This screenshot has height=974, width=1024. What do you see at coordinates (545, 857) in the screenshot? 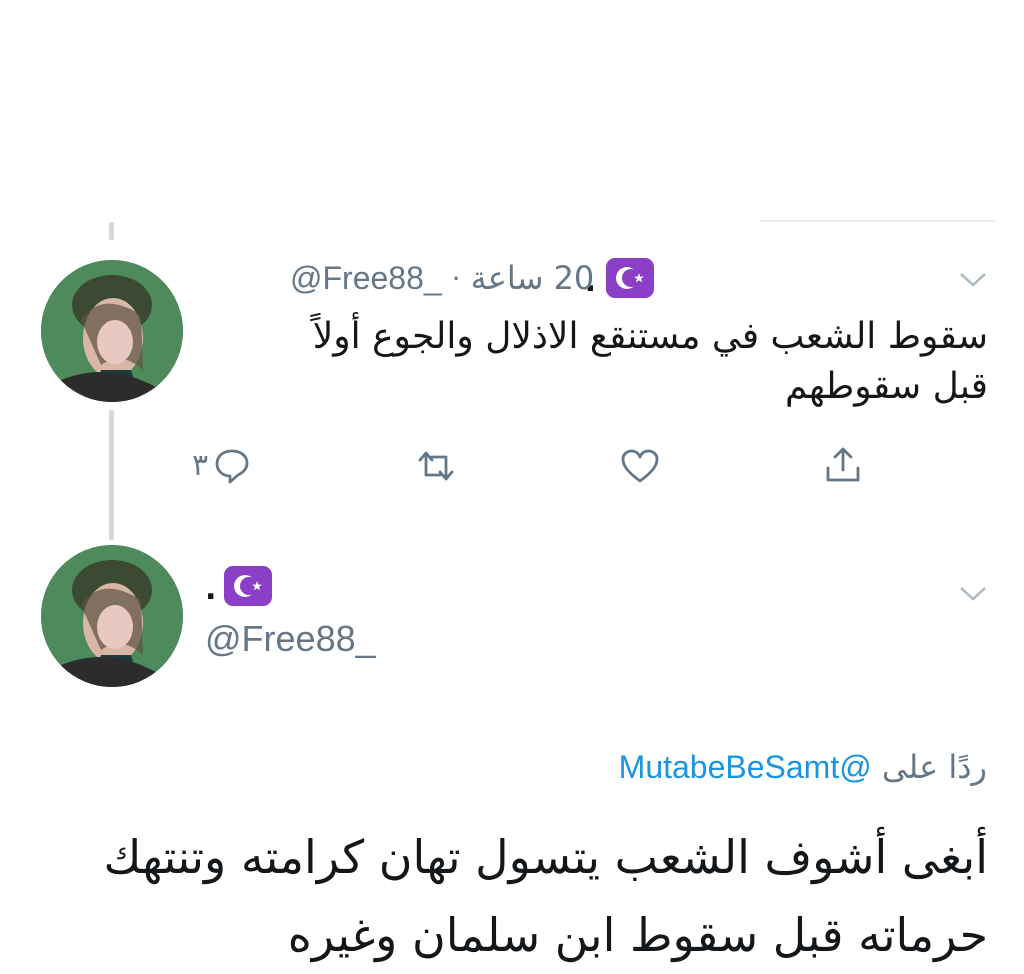
I see `tweet-text-line: أبغى أشوف الشعب يتسول تهان كرامته وتنتهك` at bounding box center [545, 857].